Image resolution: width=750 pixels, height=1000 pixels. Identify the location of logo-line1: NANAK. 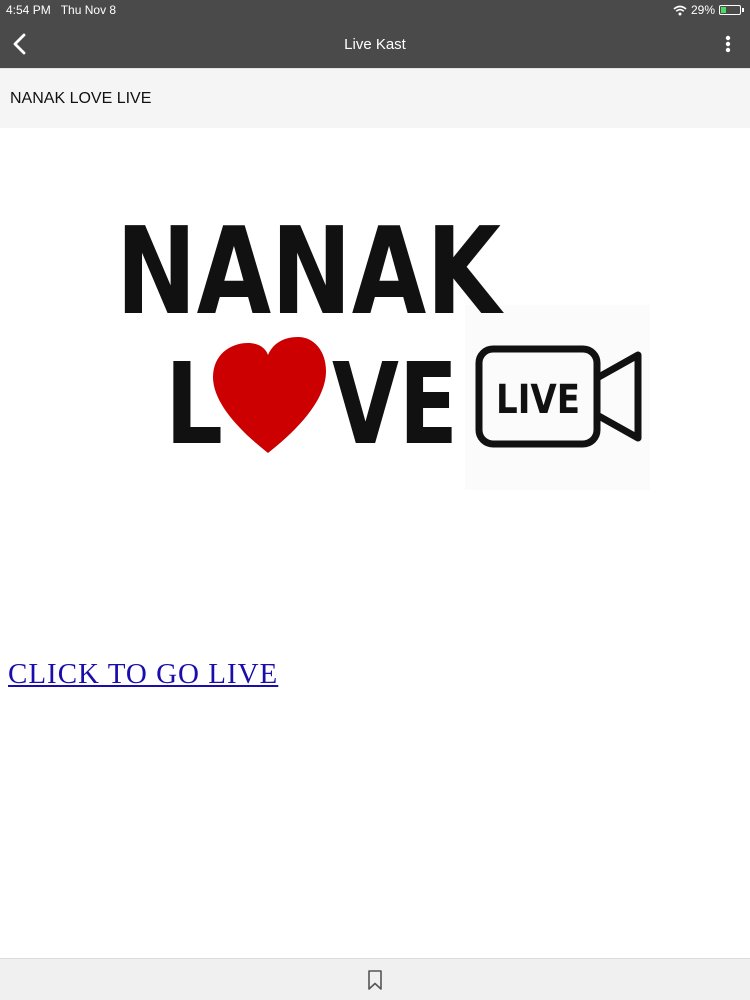
(310, 272).